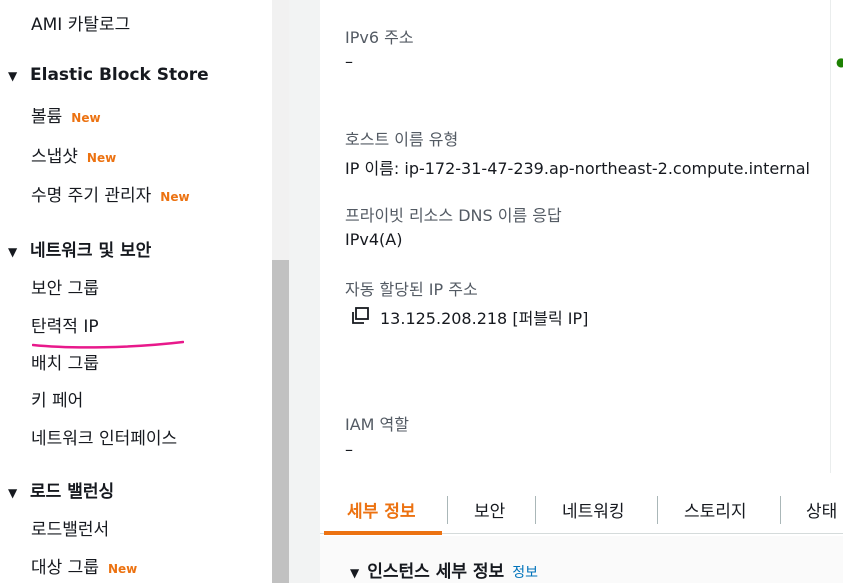 This screenshot has height=583, width=843. I want to click on sidebar-item-label: AMI 카탈로그, so click(81, 25).